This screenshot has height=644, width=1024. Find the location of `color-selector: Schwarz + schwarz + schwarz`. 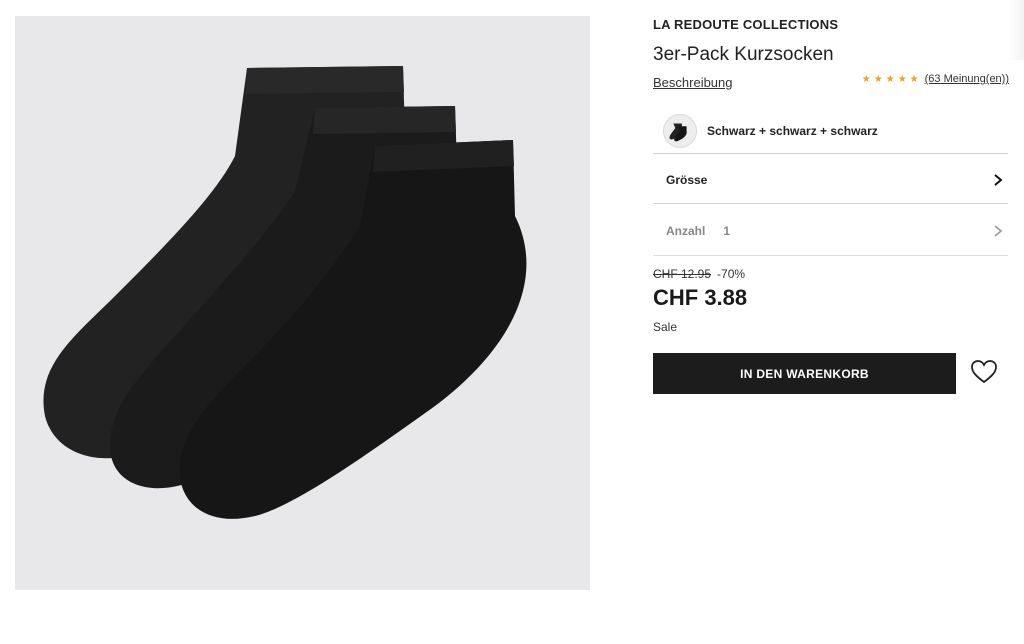

color-selector: Schwarz + schwarz + schwarz is located at coordinates (830, 131).